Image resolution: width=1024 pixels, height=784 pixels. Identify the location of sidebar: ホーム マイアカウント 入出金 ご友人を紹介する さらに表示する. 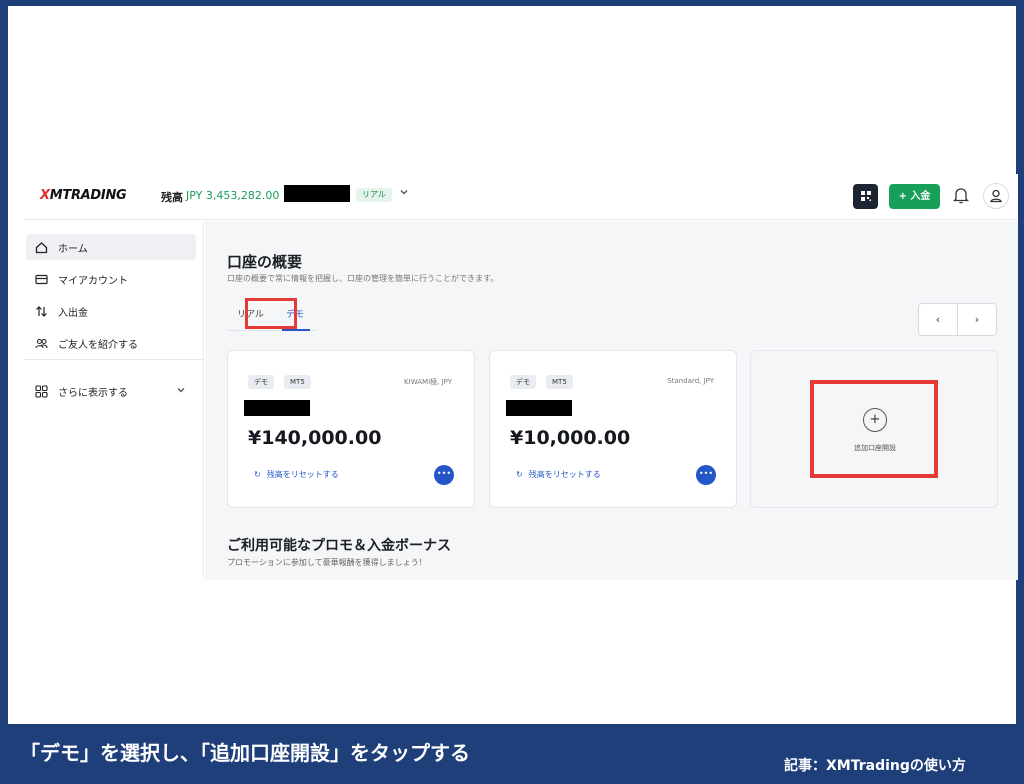
(114, 400).